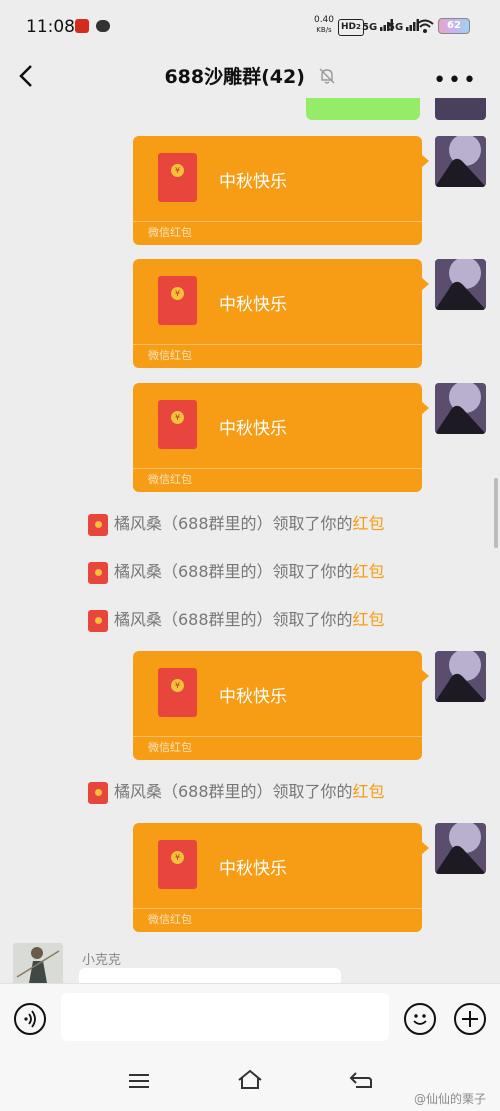 The height and width of the screenshot is (1111, 500). I want to click on net-speed: 0.40 KB/s, so click(324, 25).